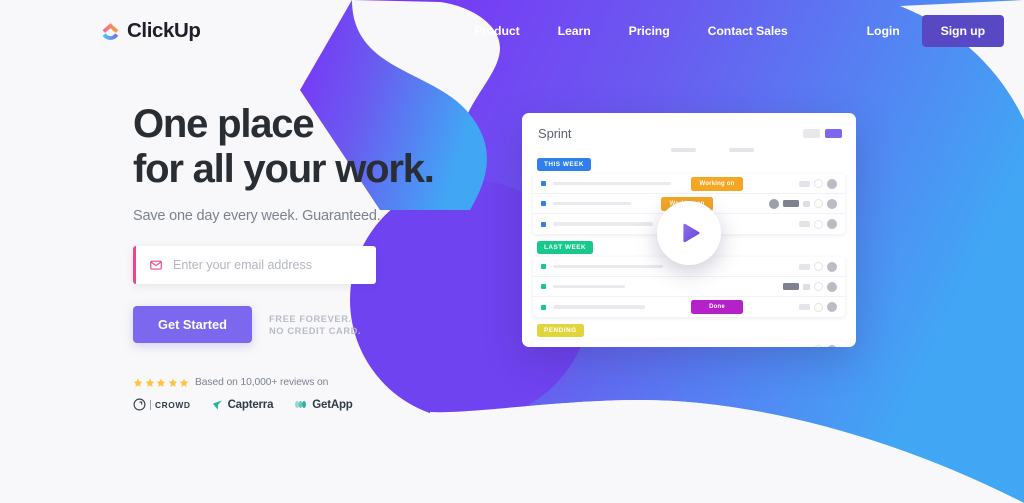 This screenshot has width=1024, height=503. I want to click on star-rating, so click(161, 383).